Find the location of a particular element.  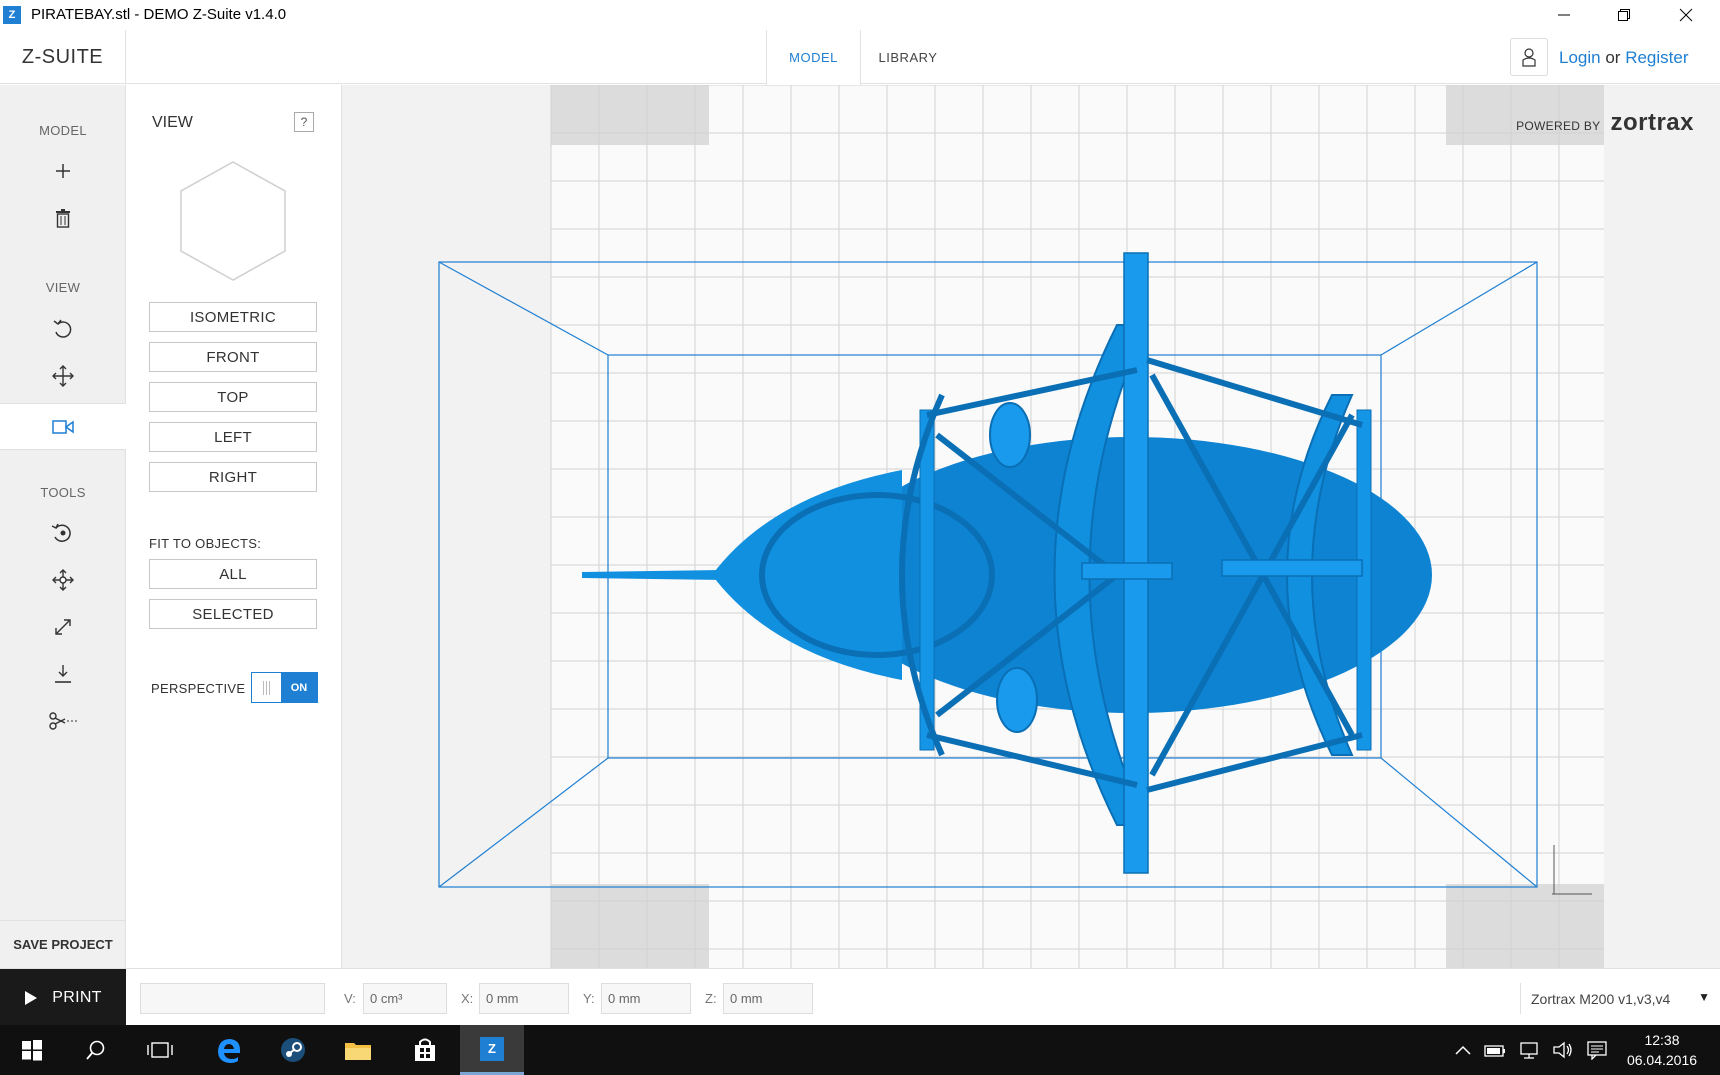

close-icon is located at coordinates (1686, 15).